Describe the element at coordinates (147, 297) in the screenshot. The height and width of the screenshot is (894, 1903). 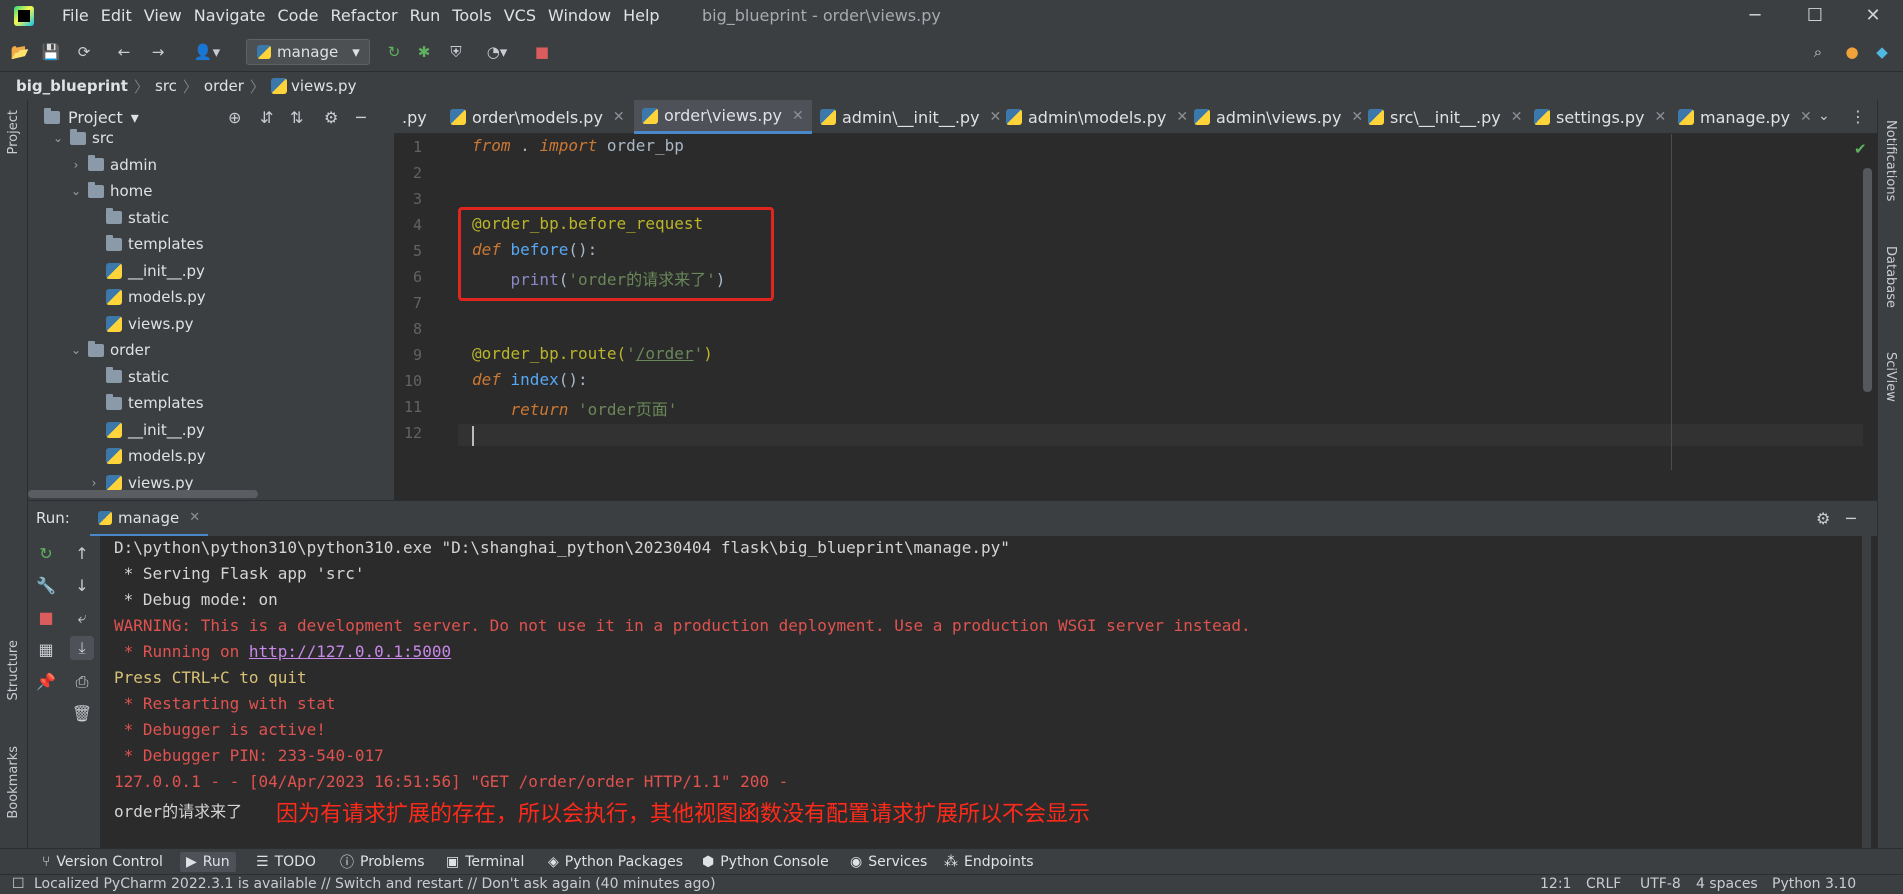
I see `tree-item: models.py` at that location.